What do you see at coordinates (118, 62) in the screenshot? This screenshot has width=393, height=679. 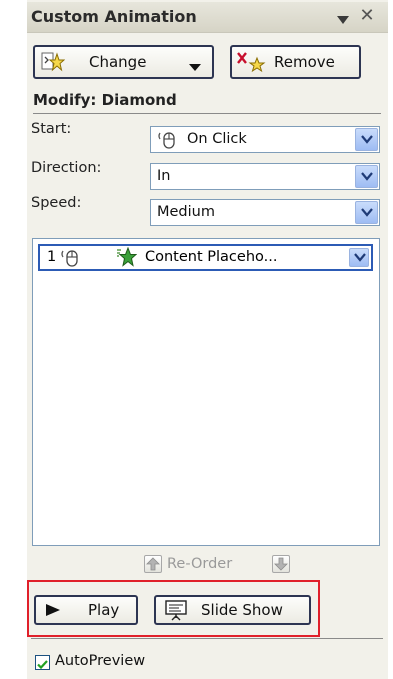 I see `change-button-label: Change` at bounding box center [118, 62].